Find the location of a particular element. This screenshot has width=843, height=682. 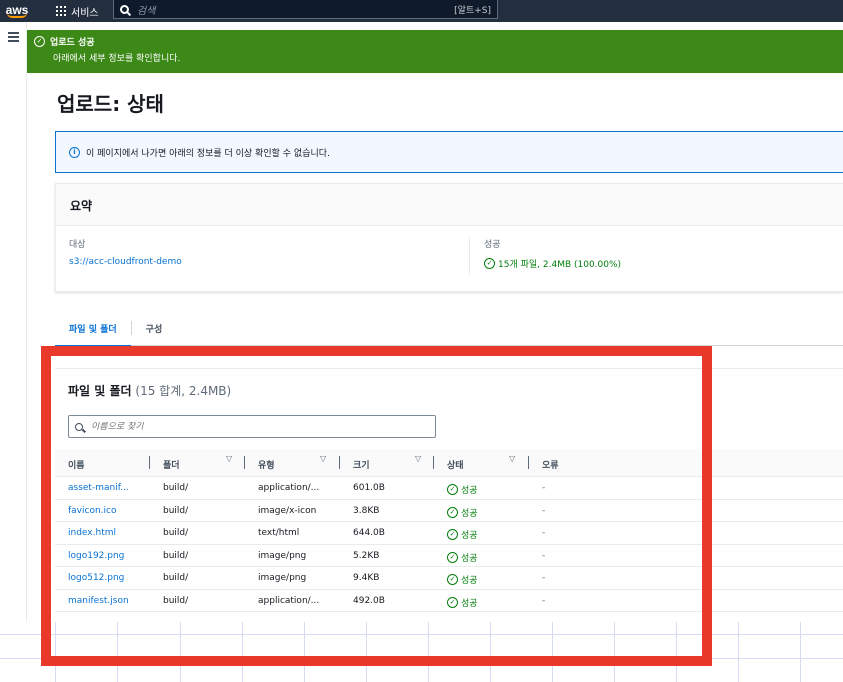

column-header-size: 크기 is located at coordinates (361, 464).